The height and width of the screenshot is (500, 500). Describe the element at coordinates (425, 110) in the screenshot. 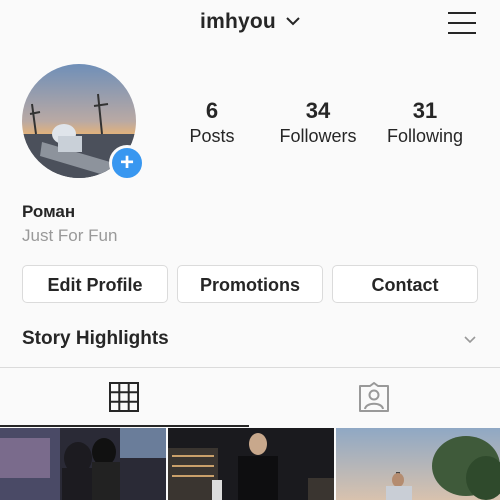

I see `following-count: 31` at that location.